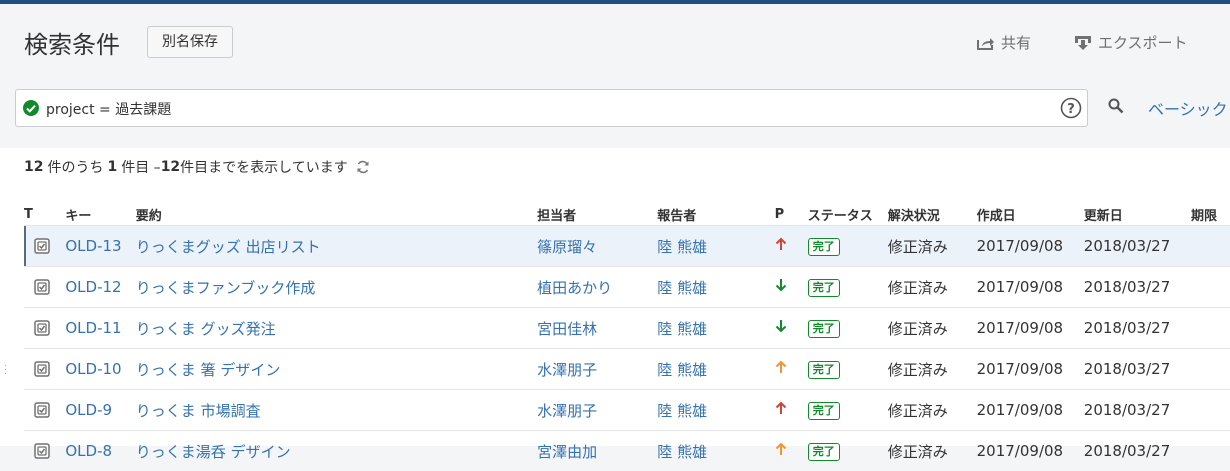  I want to click on col-header-priority: P, so click(791, 214).